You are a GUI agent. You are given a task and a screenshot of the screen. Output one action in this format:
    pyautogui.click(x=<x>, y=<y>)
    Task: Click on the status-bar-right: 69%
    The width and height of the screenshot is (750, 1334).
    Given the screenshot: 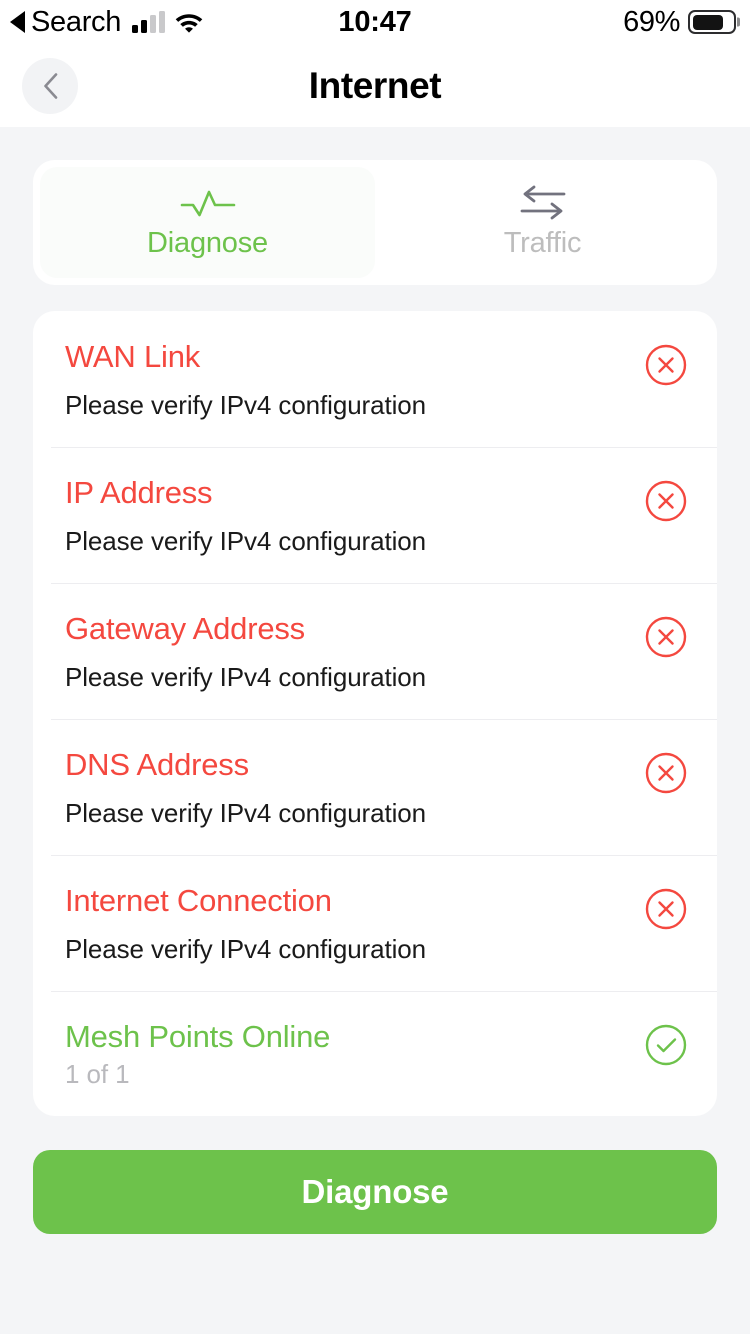 What is the action you would take?
    pyautogui.click(x=681, y=22)
    